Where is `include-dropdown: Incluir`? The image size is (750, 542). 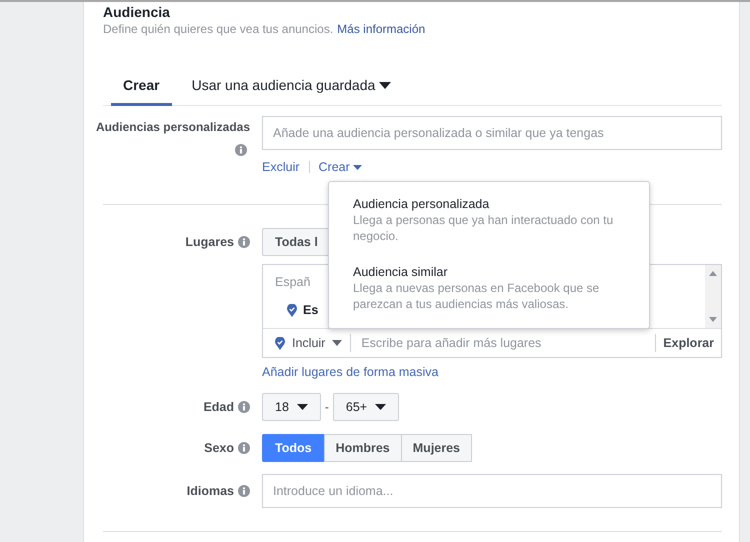 include-dropdown: Incluir is located at coordinates (307, 343).